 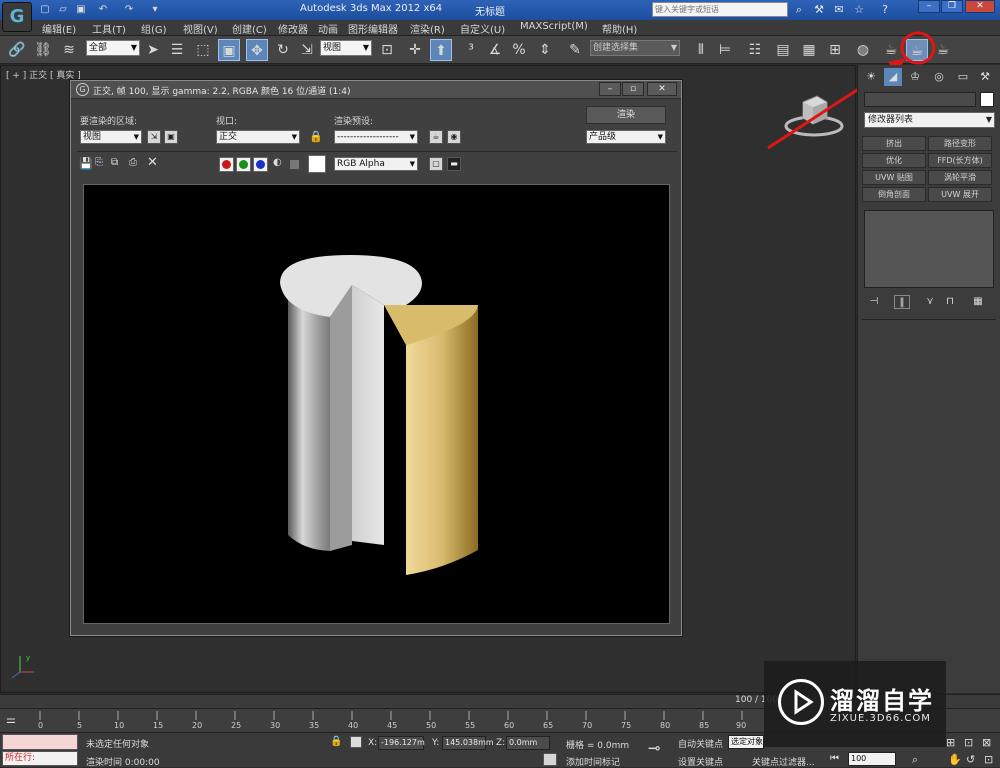 I want to click on modifier-stack, so click(x=929, y=249).